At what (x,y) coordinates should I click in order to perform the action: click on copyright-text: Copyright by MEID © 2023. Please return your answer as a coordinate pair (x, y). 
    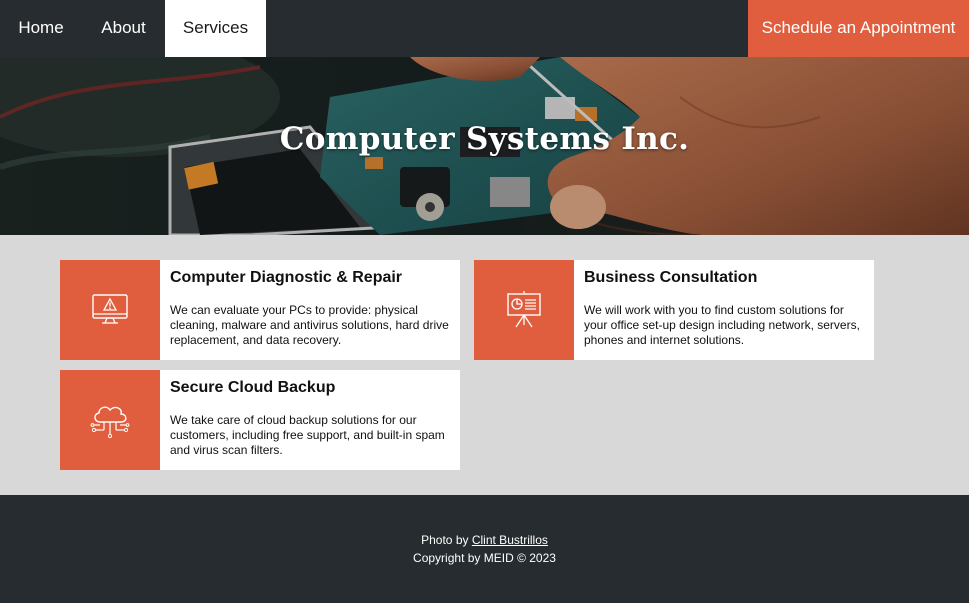
    Looking at the image, I should click on (484, 558).